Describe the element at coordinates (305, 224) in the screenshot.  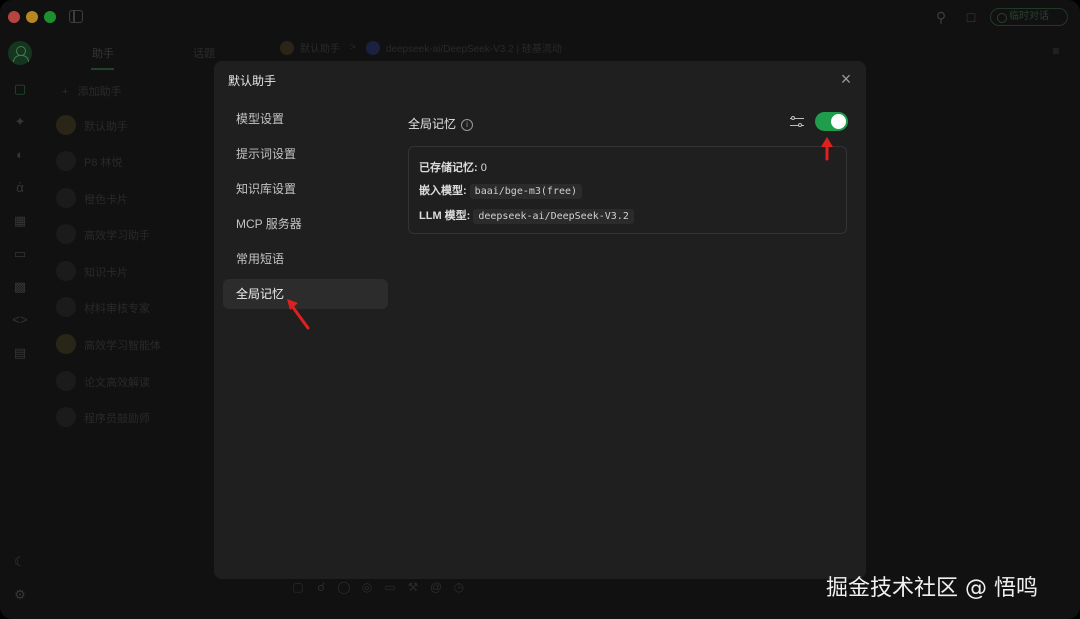
I see `menu-item-mcp-servers: MCP 服务器` at that location.